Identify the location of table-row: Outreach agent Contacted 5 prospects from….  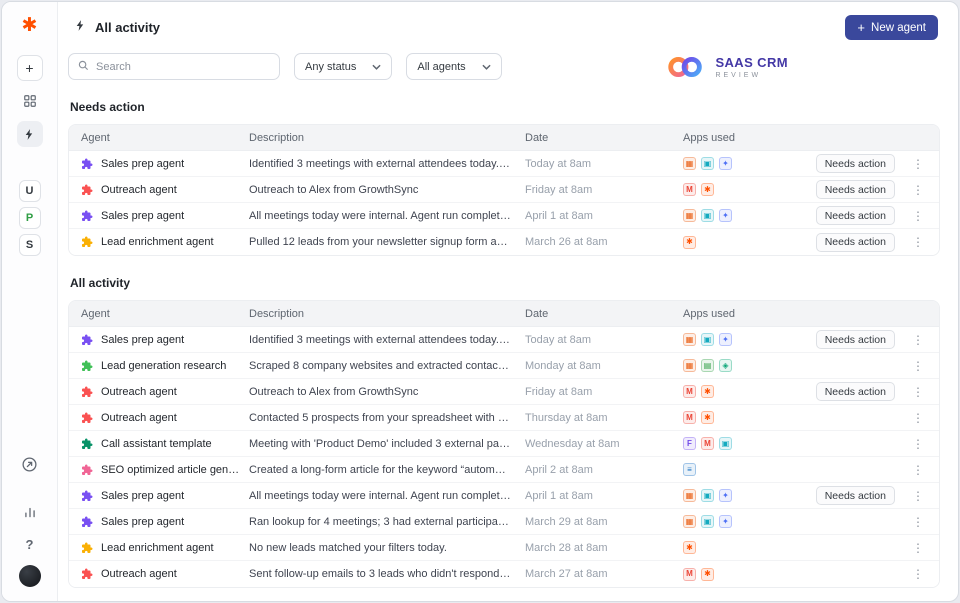
(504, 418).